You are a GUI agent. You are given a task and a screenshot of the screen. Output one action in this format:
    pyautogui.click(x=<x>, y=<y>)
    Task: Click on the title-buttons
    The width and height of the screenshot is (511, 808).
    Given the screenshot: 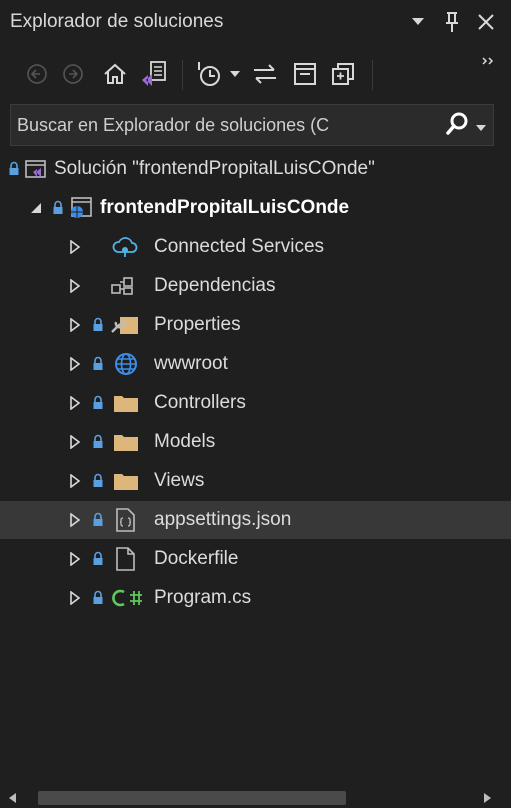 What is the action you would take?
    pyautogui.click(x=452, y=22)
    